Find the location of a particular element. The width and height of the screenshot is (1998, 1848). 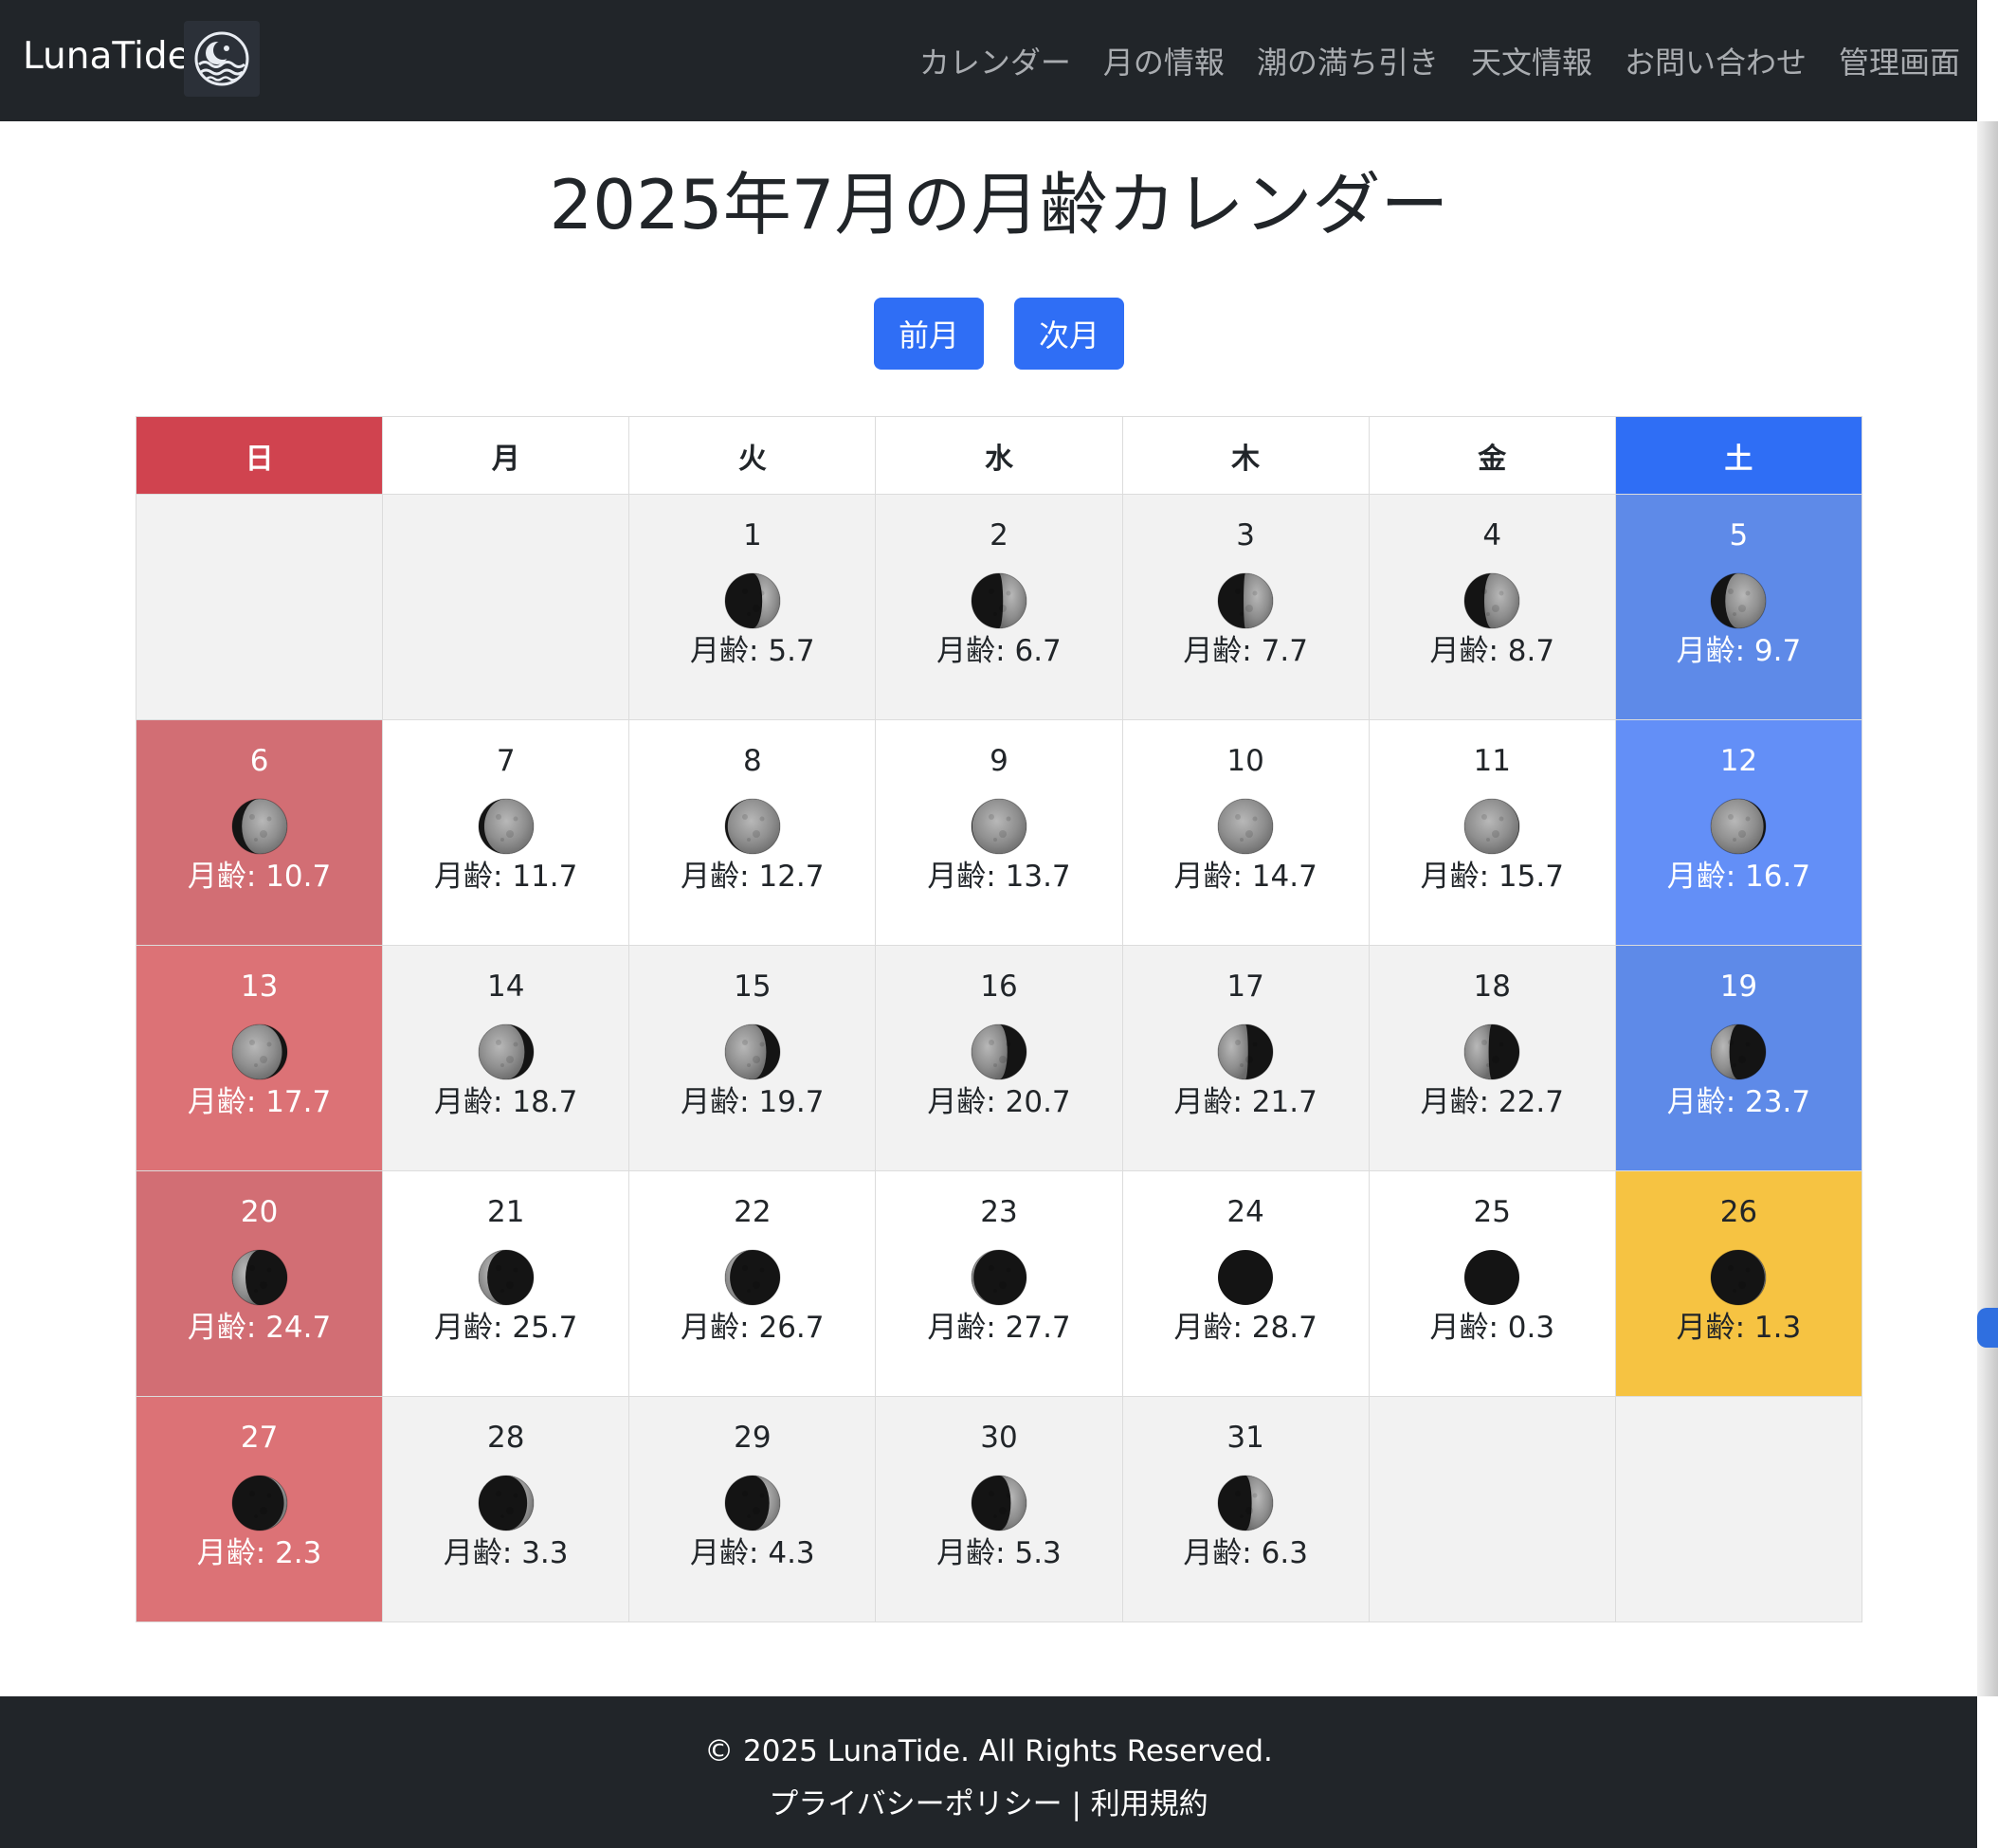

day-cell: 5 月齢: 9.7 is located at coordinates (1738, 607).